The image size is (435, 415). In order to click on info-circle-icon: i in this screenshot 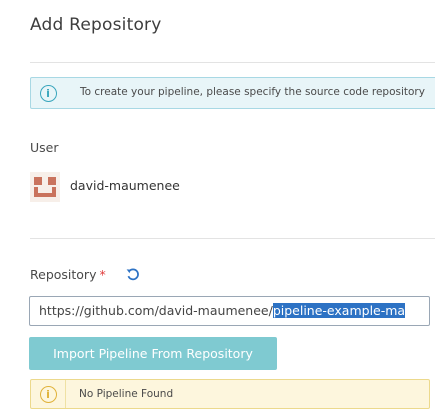, I will do `click(48, 93)`.